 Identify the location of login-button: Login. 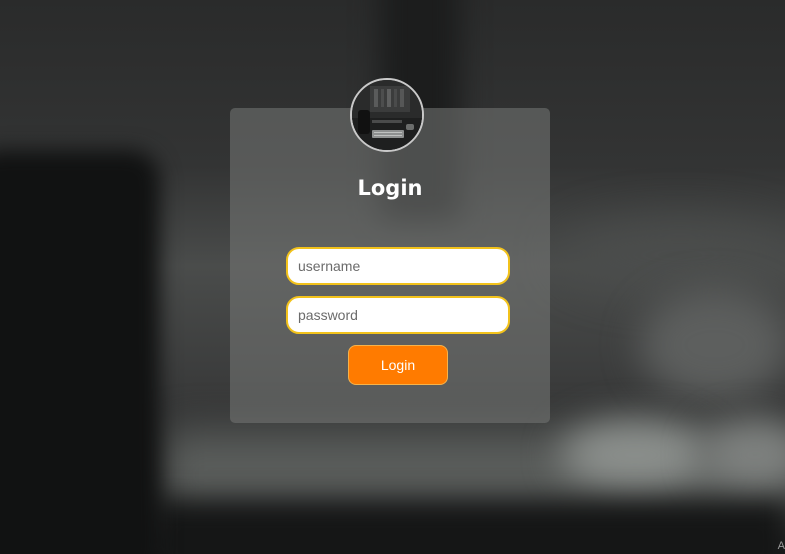
(398, 365).